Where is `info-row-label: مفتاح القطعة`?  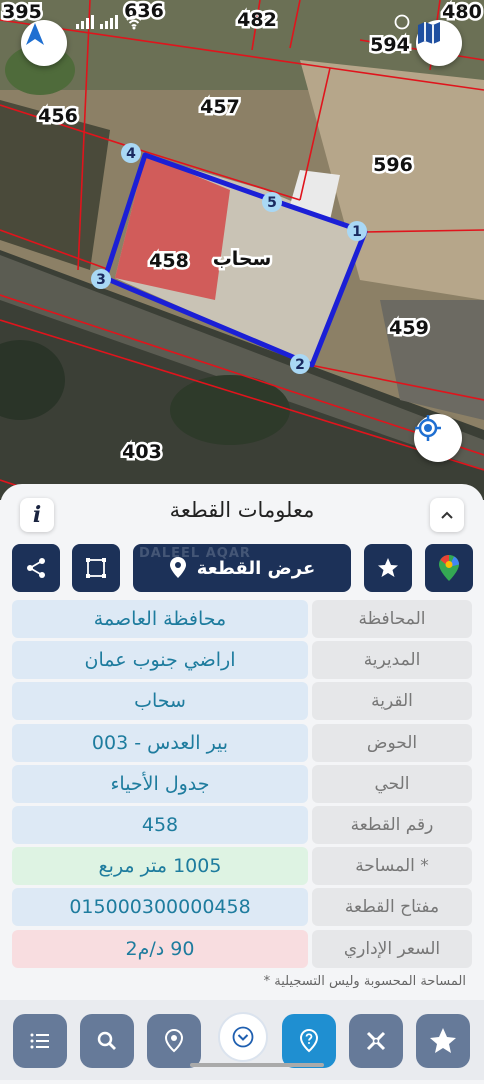
info-row-label: مفتاح القطعة is located at coordinates (392, 907).